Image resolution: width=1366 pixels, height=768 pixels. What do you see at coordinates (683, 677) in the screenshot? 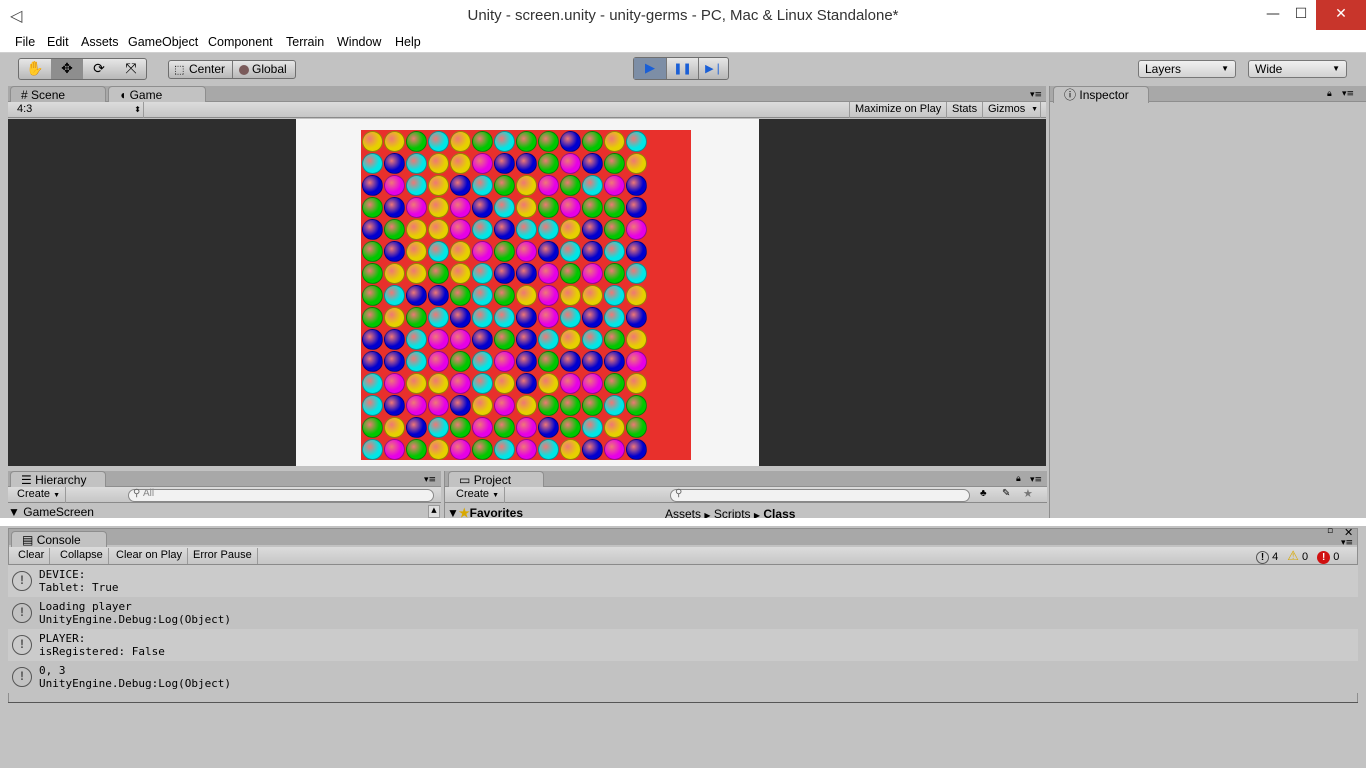
I see `log-entry: ! 0, 3 UnityEngine.Debug:Log(Object)` at bounding box center [683, 677].